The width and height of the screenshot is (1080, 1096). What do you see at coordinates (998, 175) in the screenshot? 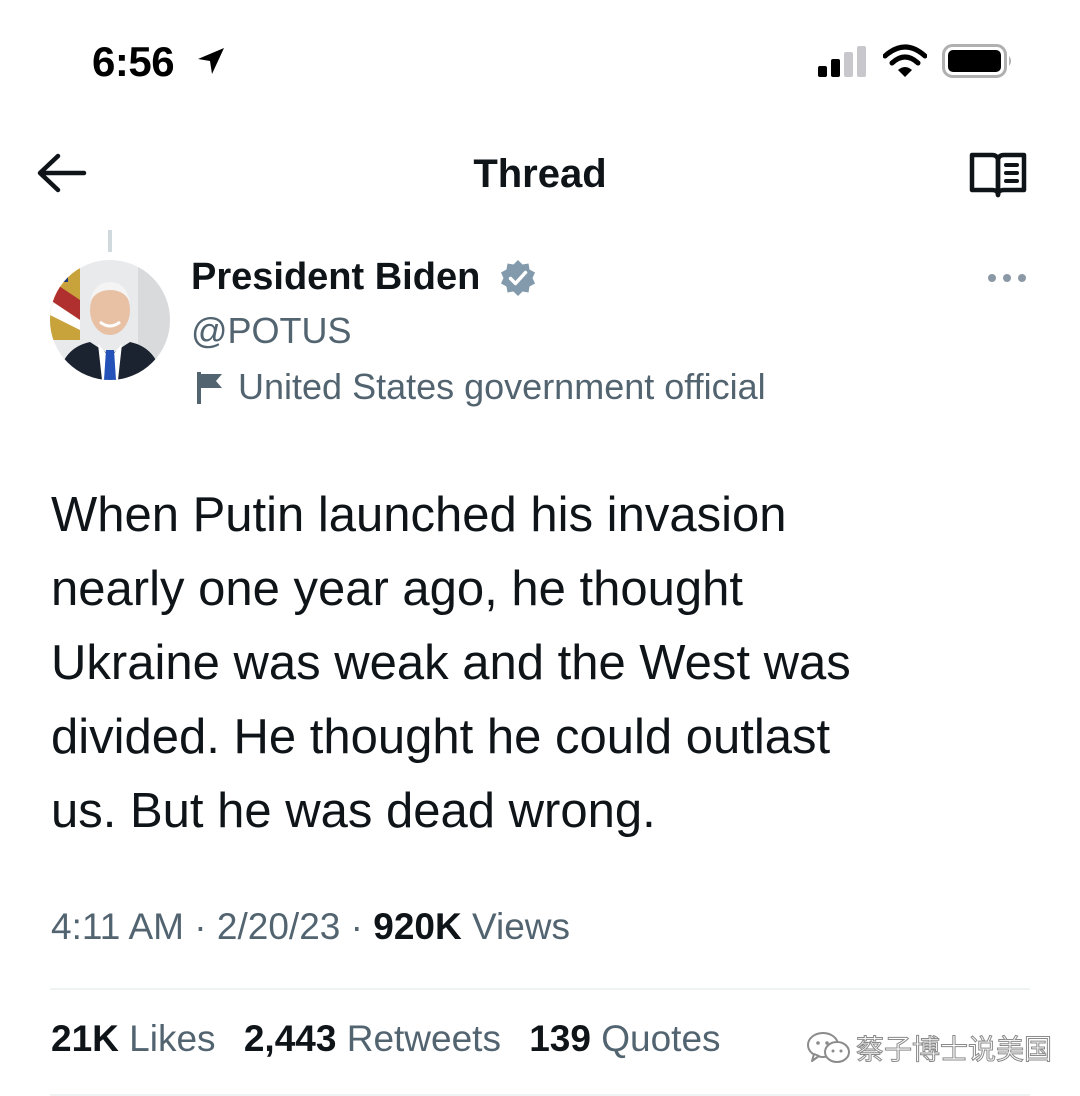
I see `reader-mode-icon` at bounding box center [998, 175].